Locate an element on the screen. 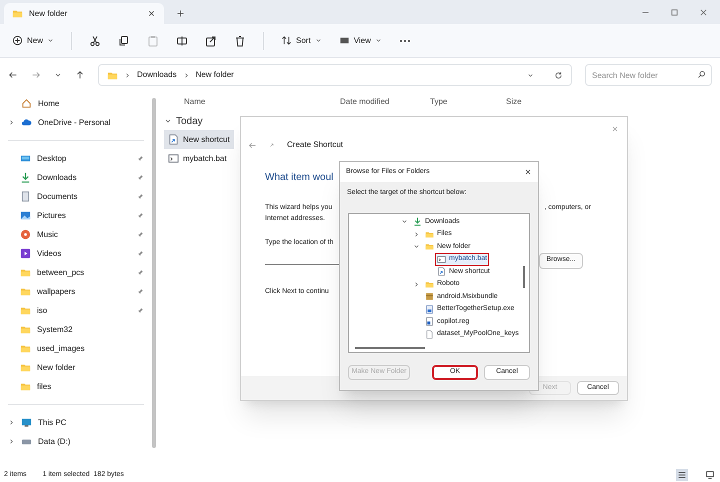  sidebar-item: wallpapers is located at coordinates (84, 292).